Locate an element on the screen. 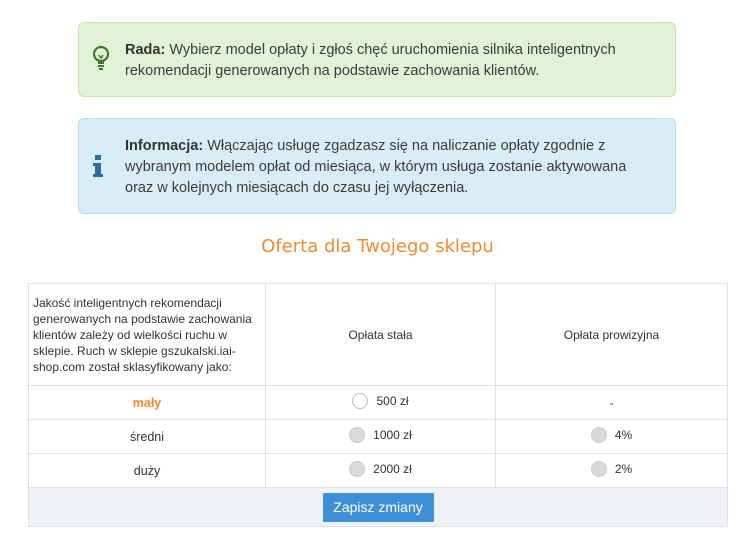 This screenshot has width=755, height=543. commission-fee-cell: 4% is located at coordinates (611, 436).